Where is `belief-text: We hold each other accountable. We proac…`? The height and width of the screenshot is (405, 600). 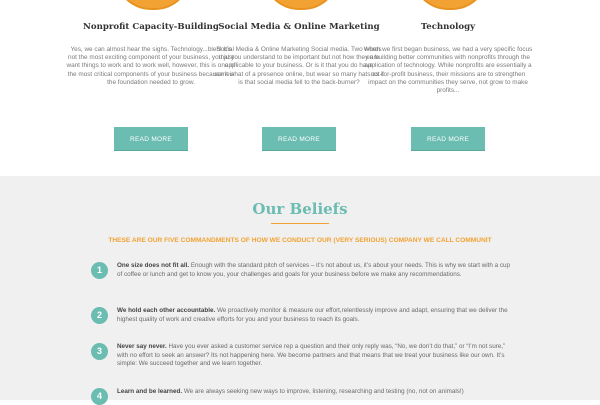
belief-text: We hold each other accountable. We proac… is located at coordinates (317, 315).